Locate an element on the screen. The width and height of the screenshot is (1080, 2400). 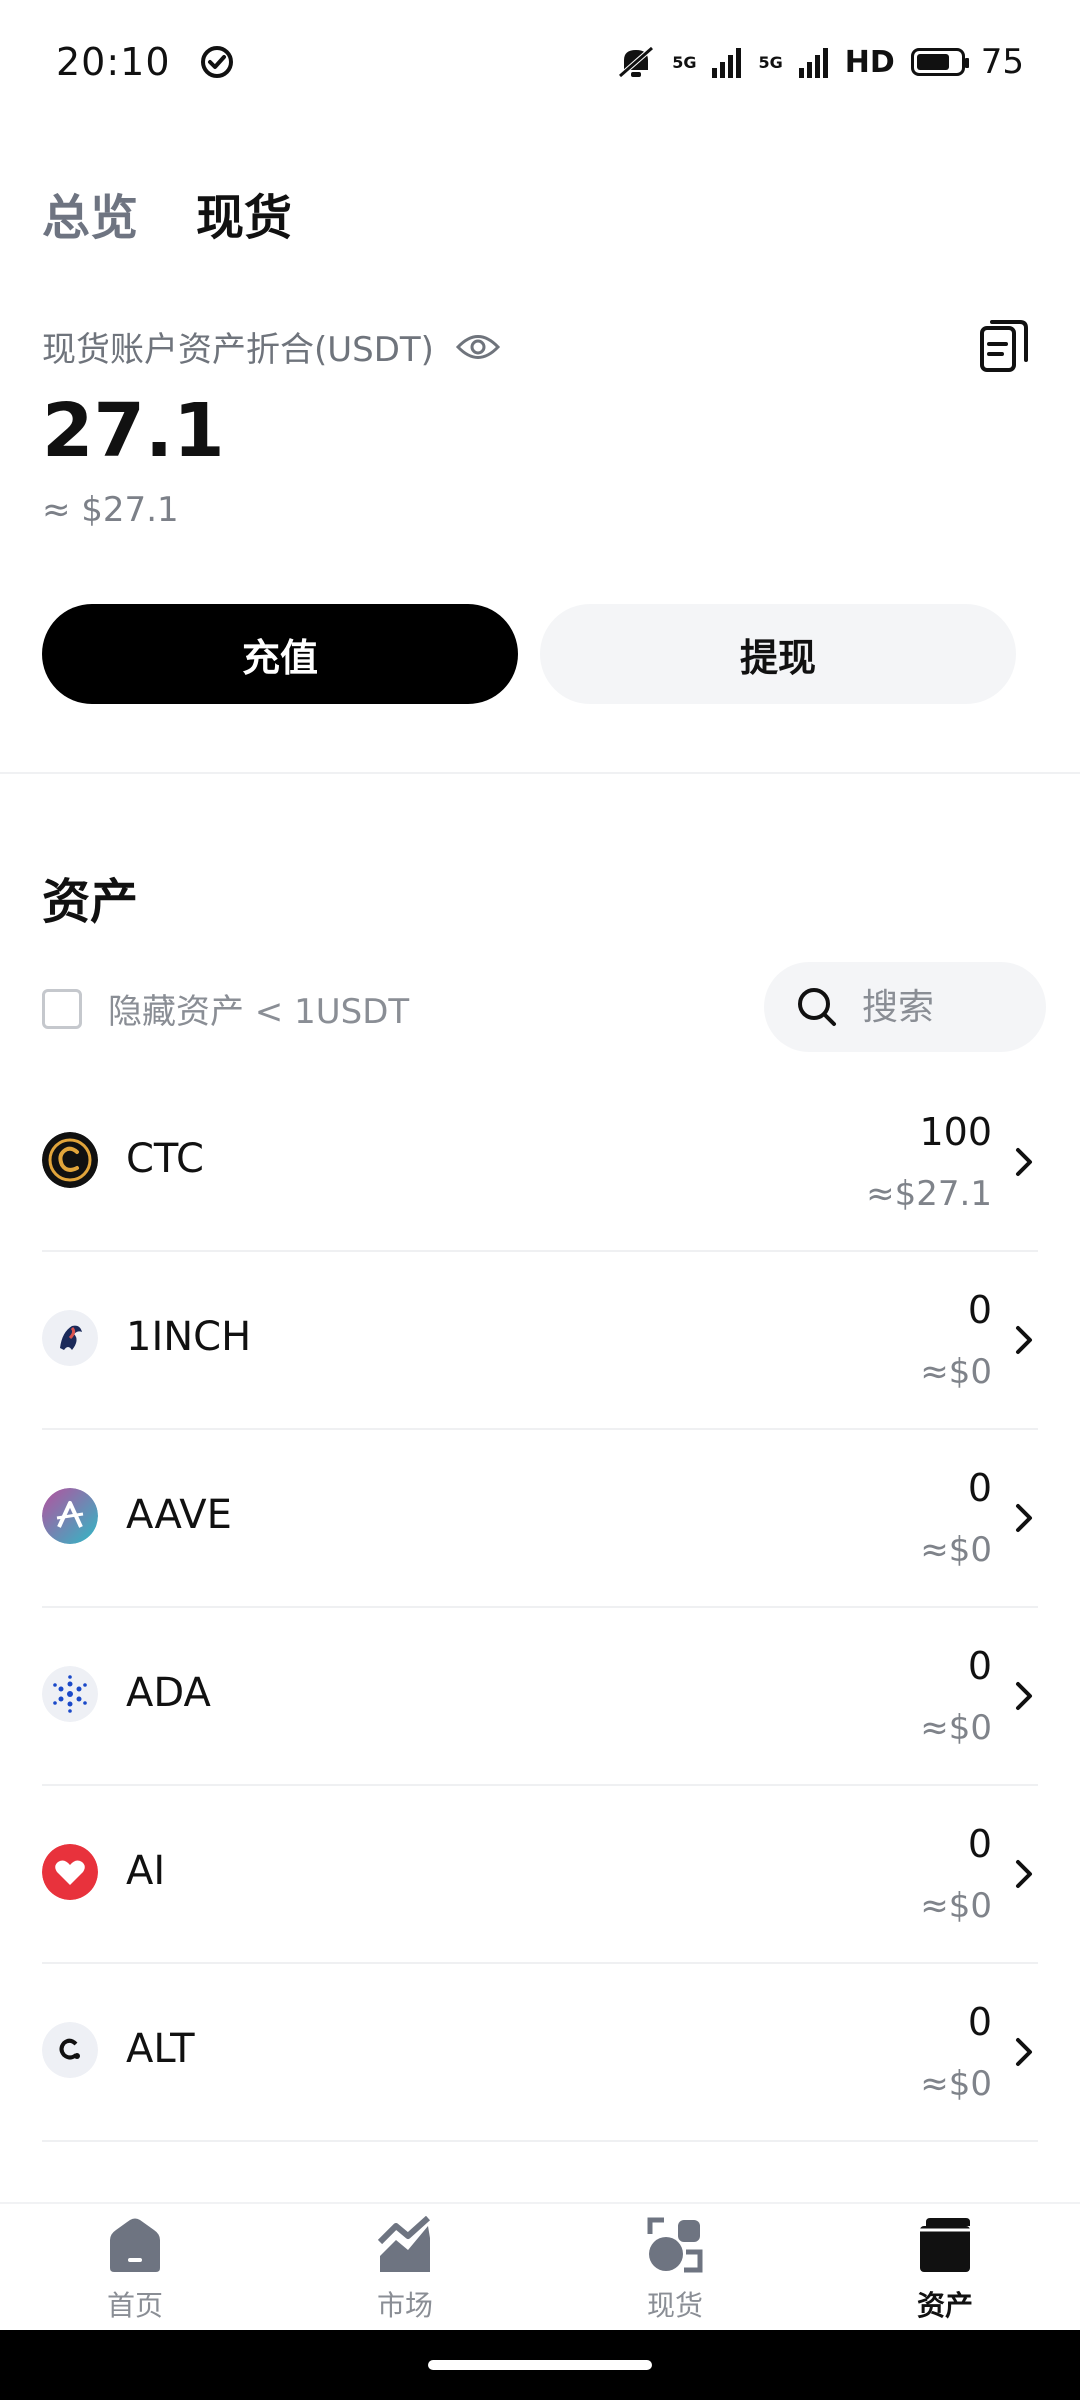
assets-icon is located at coordinates (945, 2245).